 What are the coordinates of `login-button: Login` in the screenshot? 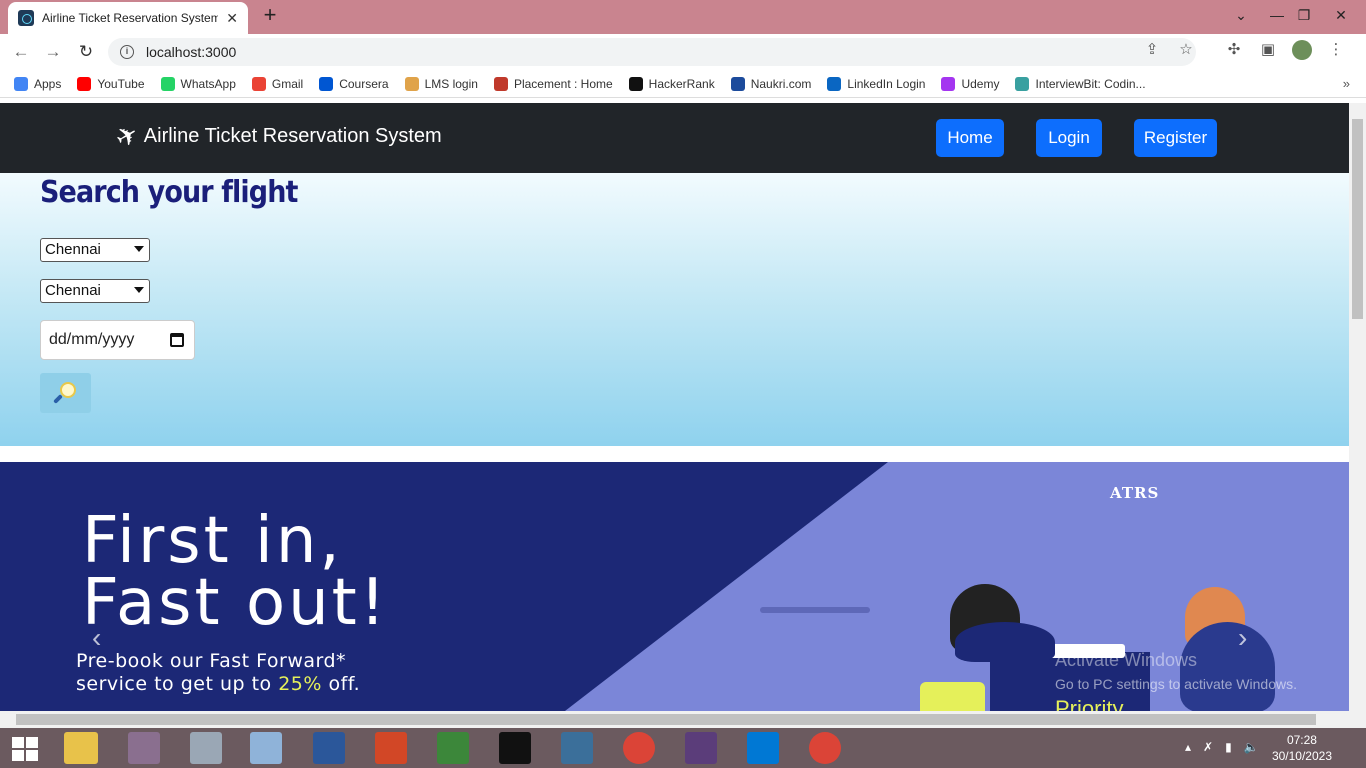 It's located at (1069, 138).